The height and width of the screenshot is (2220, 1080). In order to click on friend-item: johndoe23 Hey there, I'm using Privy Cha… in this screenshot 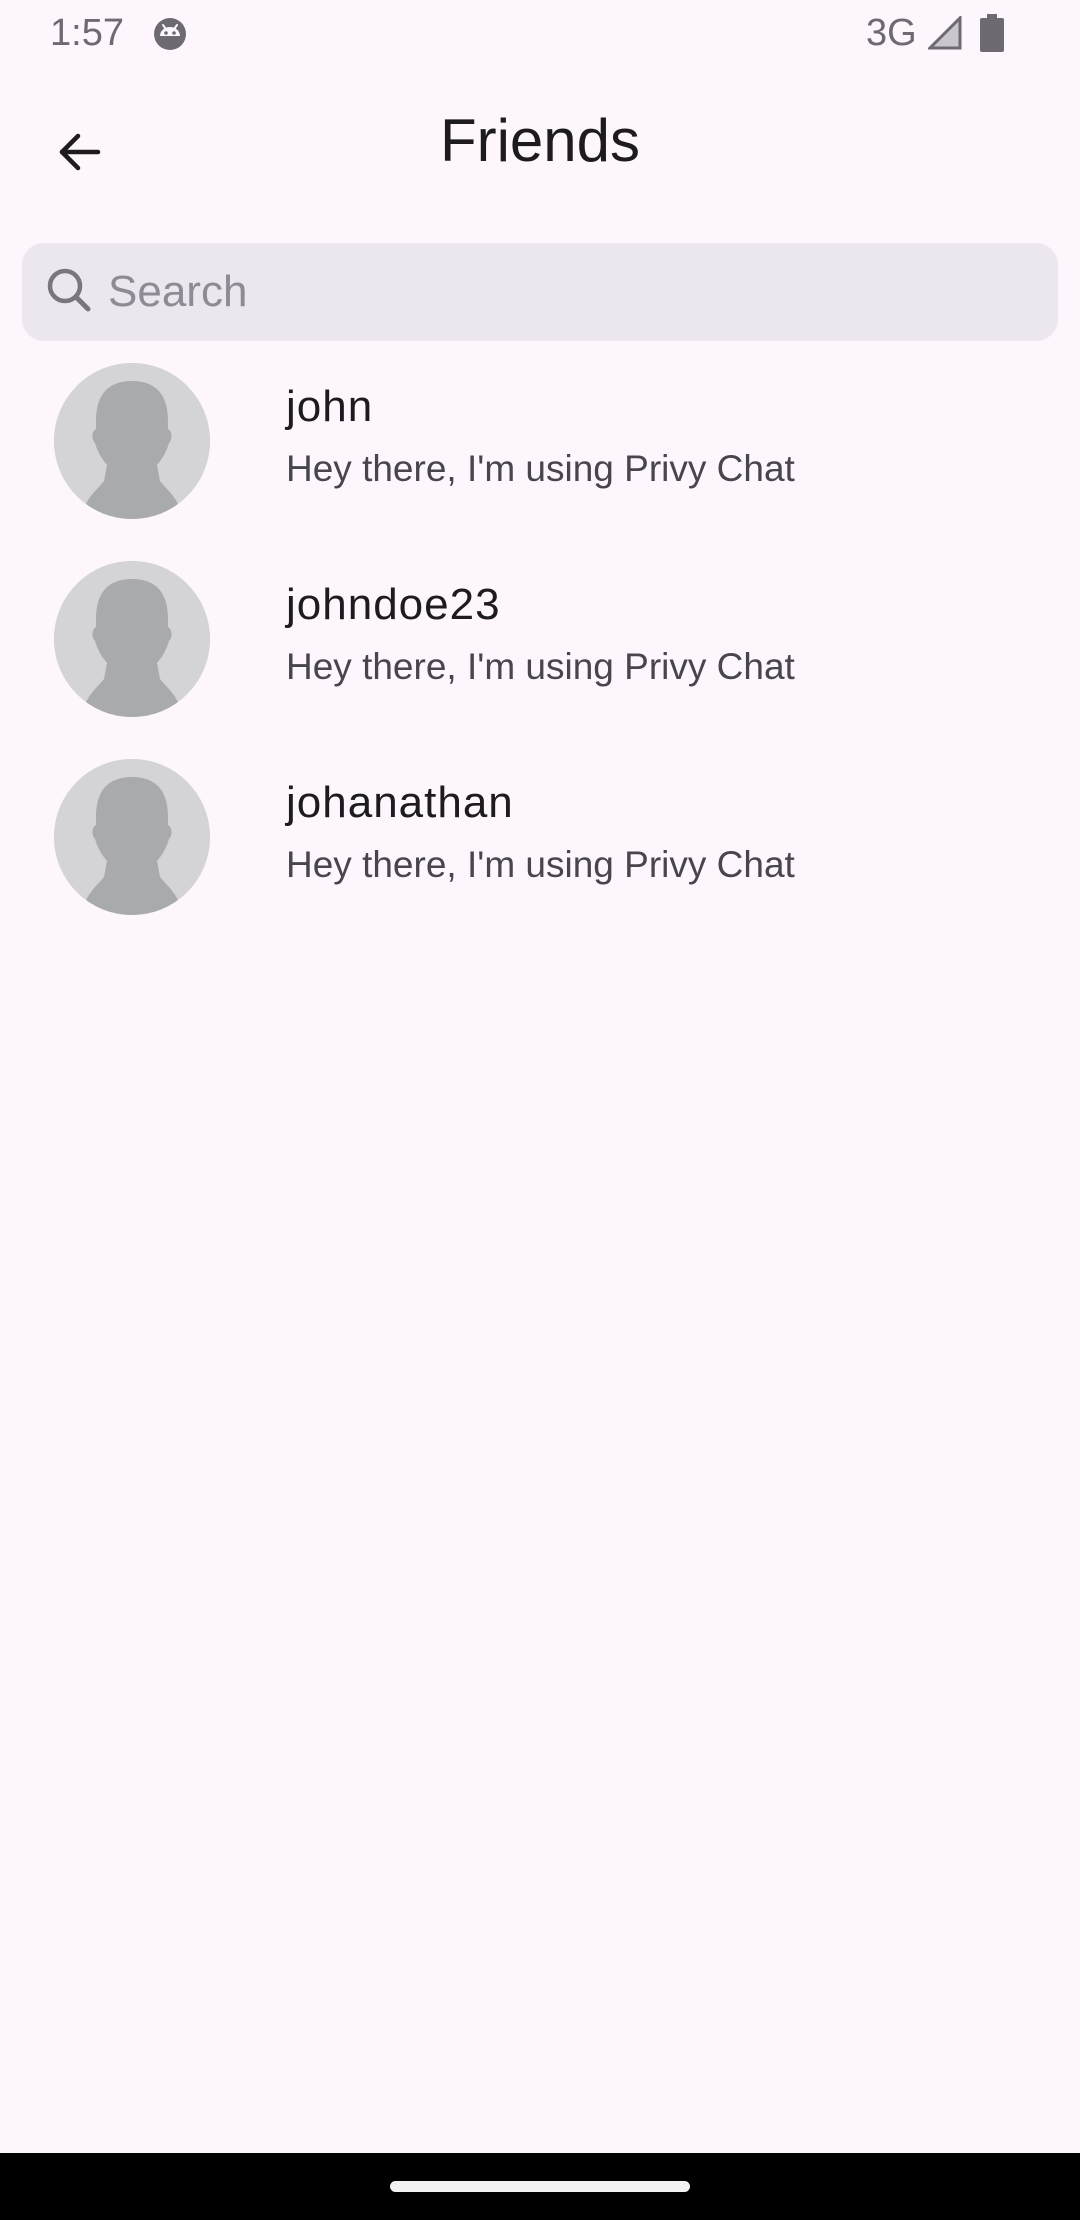, I will do `click(540, 649)`.